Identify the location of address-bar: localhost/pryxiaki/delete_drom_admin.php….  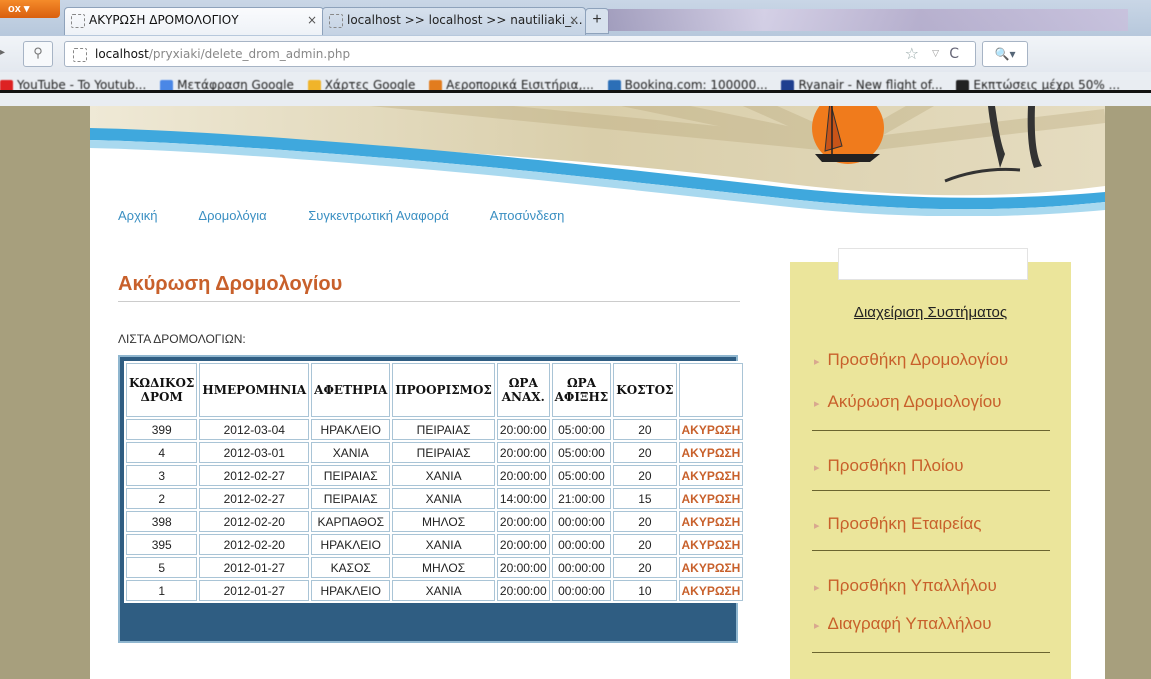
(520, 54).